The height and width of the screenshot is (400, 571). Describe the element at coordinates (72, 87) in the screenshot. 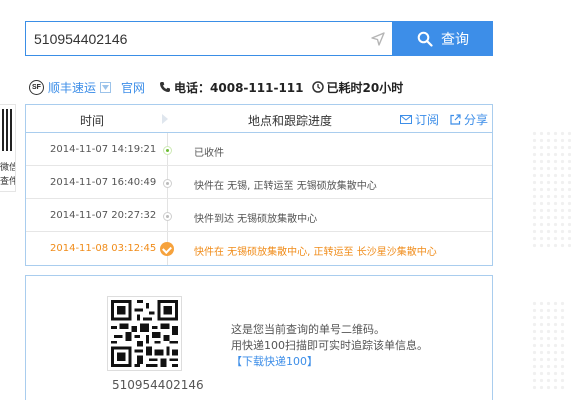

I see `carrier-name: 顺丰速运` at that location.